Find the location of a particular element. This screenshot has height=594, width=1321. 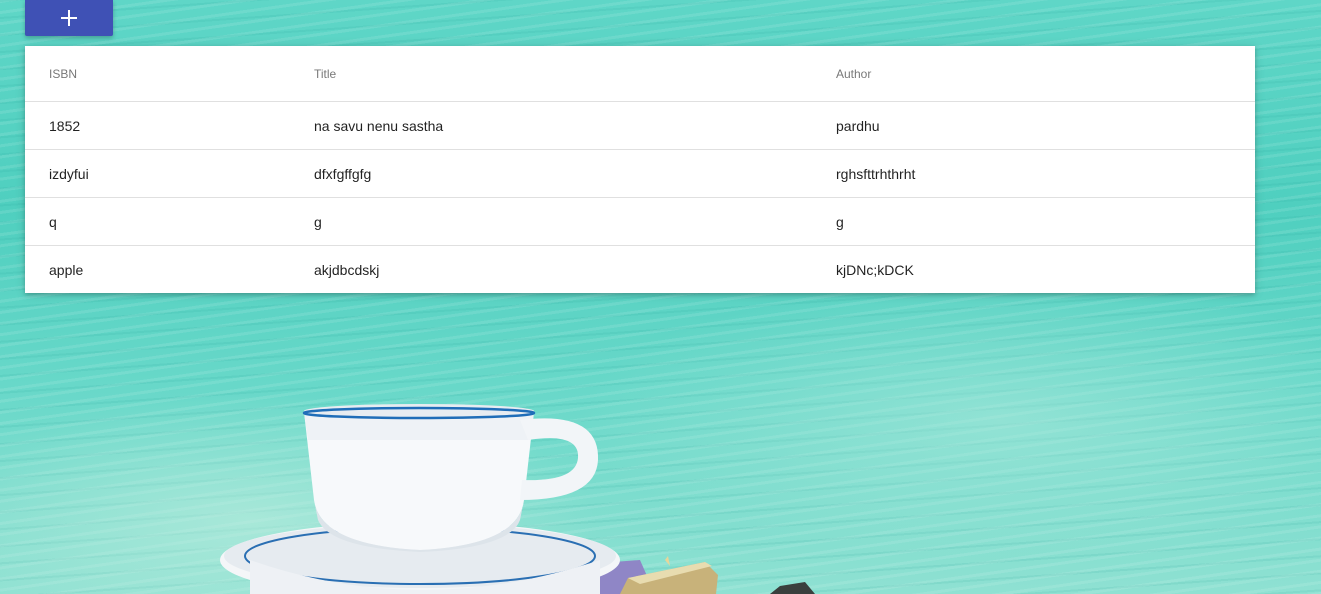

cell-title: na savu nenu sastha is located at coordinates (575, 125).